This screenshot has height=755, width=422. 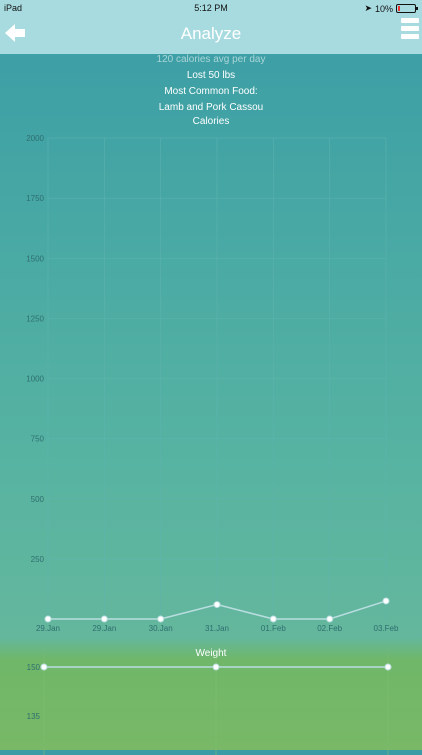 I want to click on nav-bar: Analyze, so click(x=211, y=35).